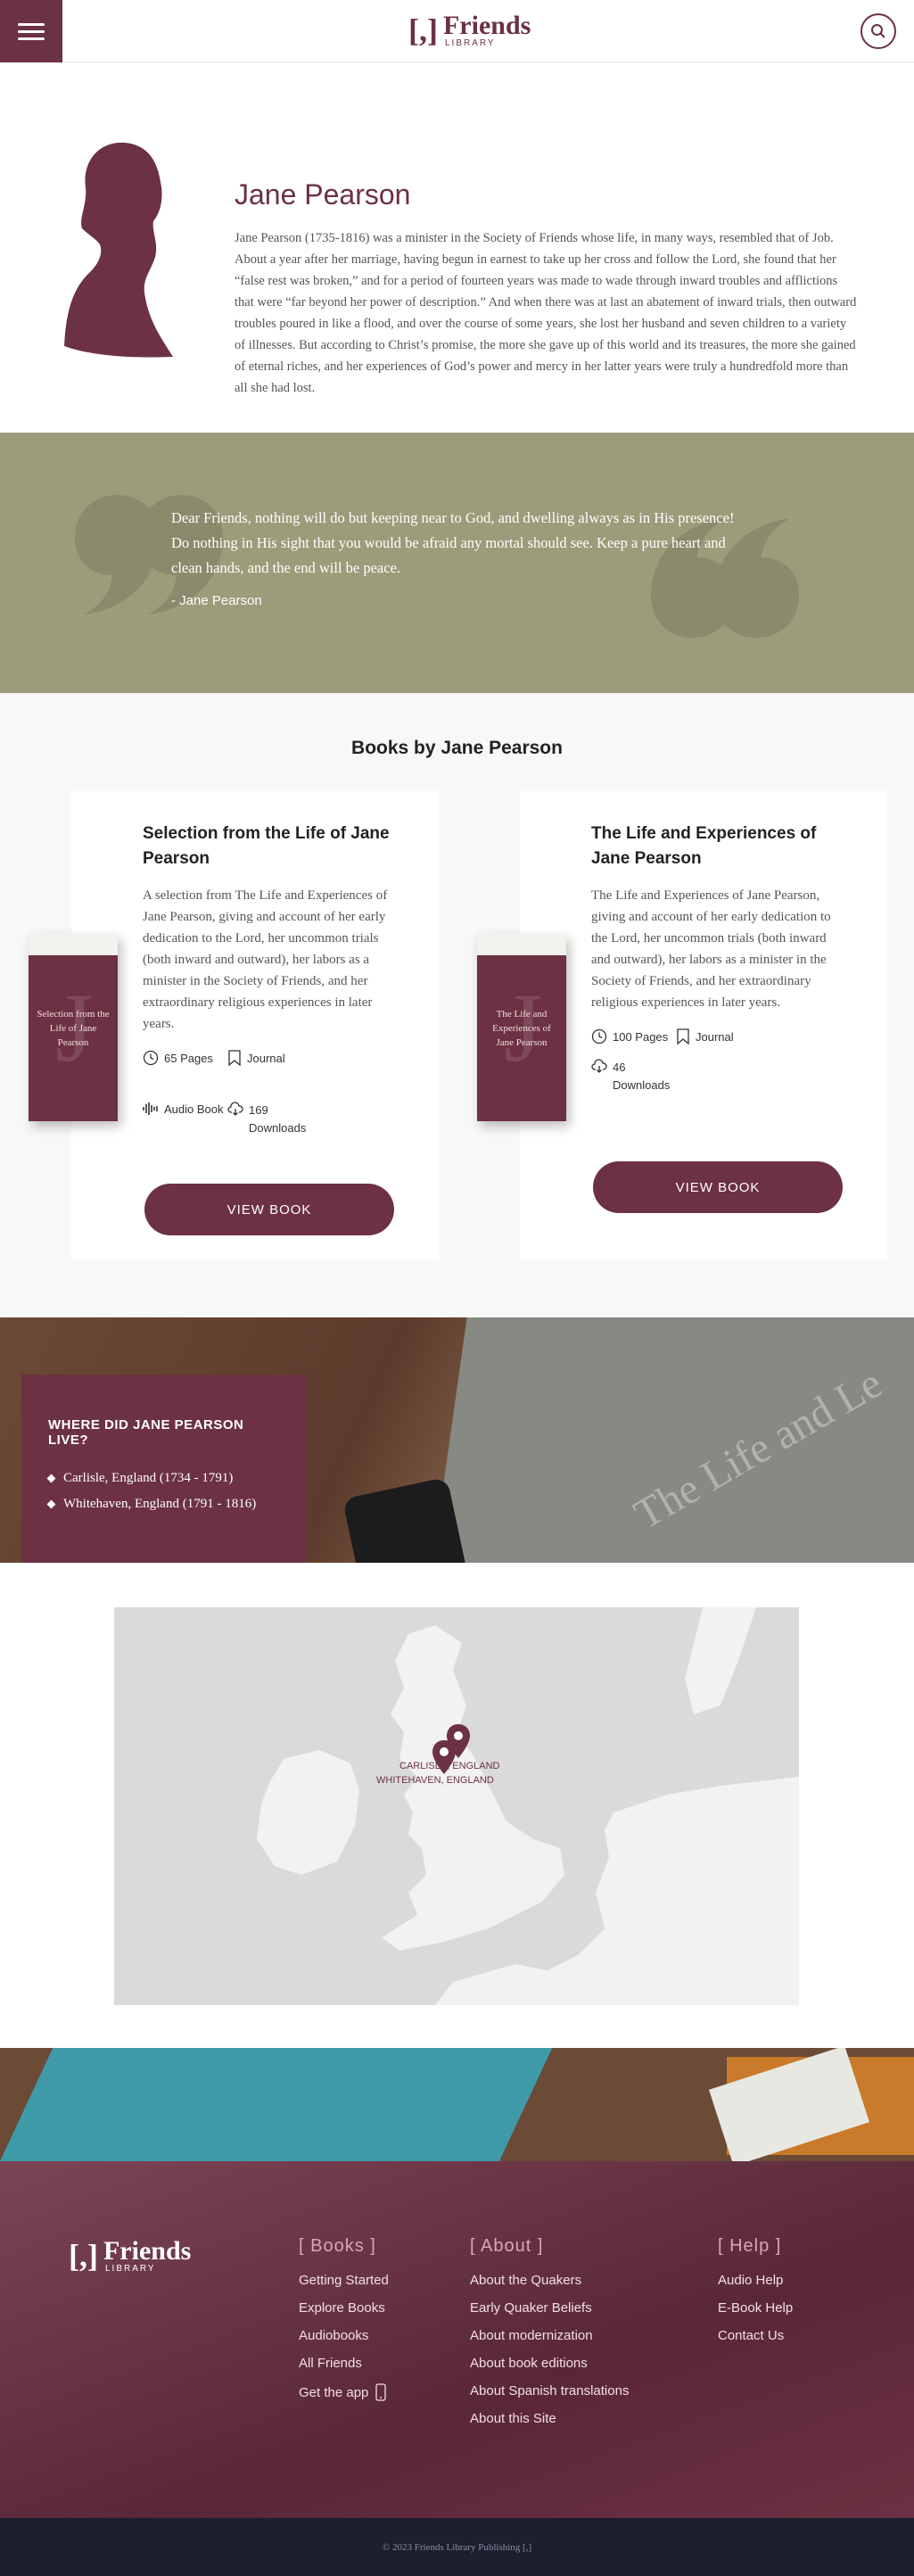 The width and height of the screenshot is (914, 2576). Describe the element at coordinates (278, 1119) in the screenshot. I see `book-downloads-label: 169 Downloads` at that location.